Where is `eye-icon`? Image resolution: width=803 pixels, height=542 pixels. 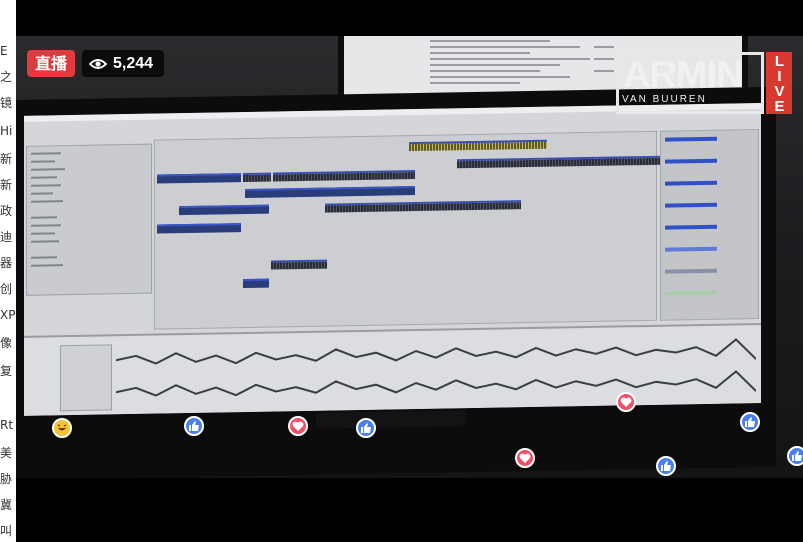
eye-icon is located at coordinates (98, 63).